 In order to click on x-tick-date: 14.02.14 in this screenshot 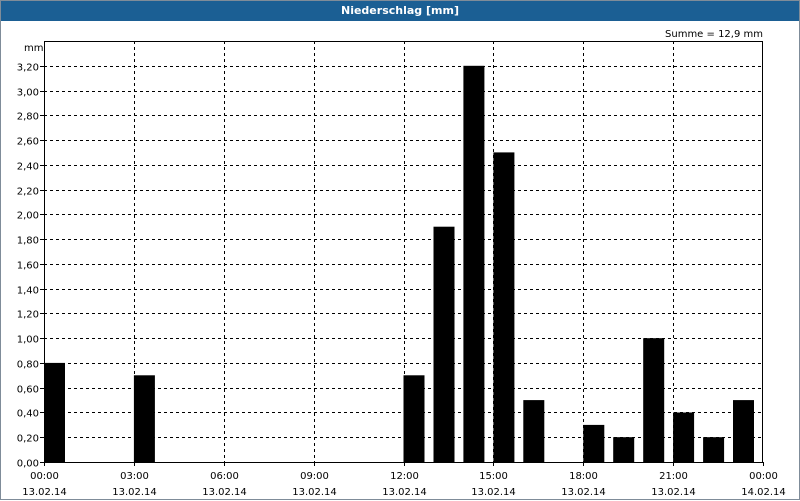, I will do `click(763, 492)`.